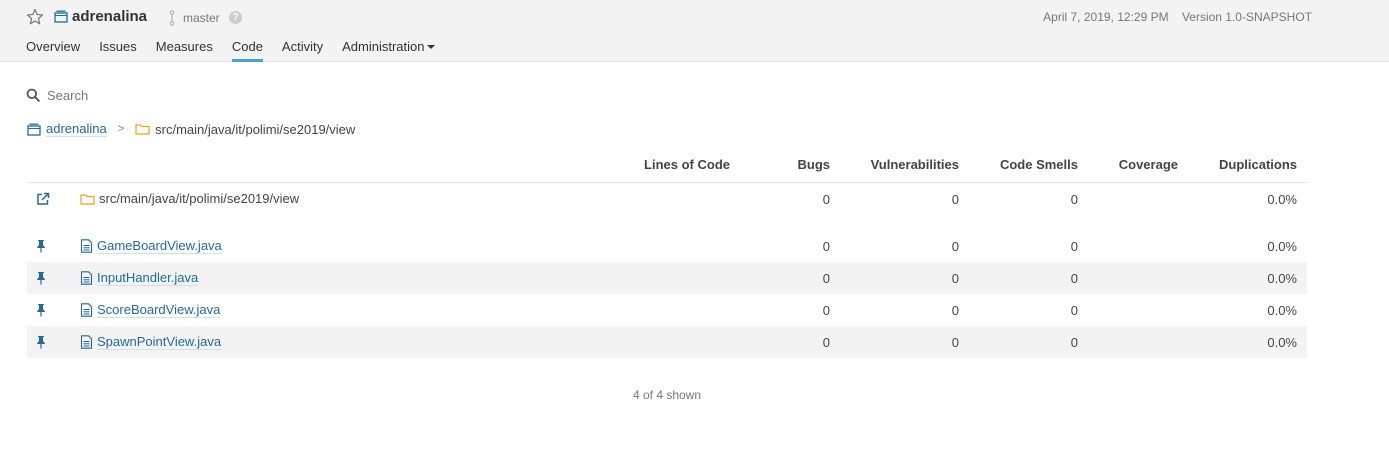 The height and width of the screenshot is (451, 1389). I want to click on search-icon, so click(33, 95).